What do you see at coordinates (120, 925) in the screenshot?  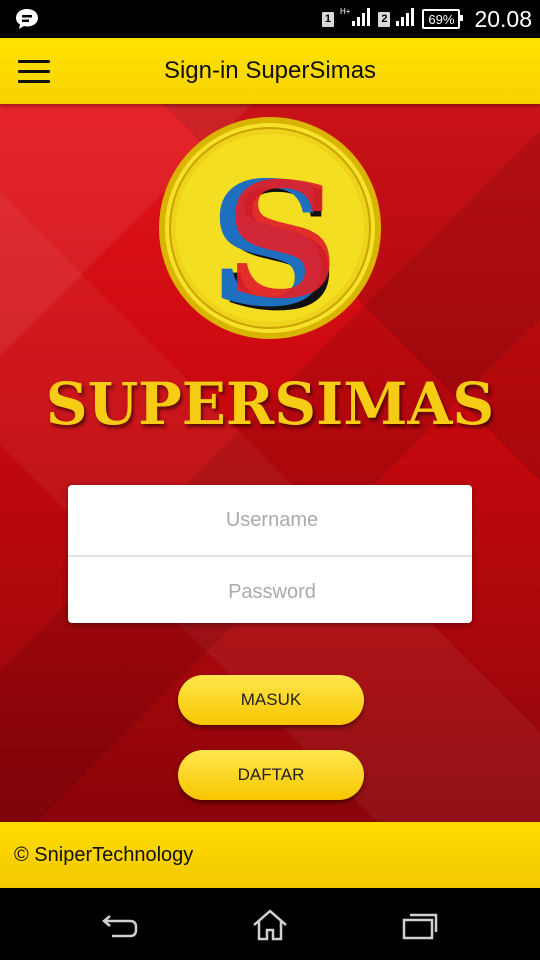 I see `back-icon` at bounding box center [120, 925].